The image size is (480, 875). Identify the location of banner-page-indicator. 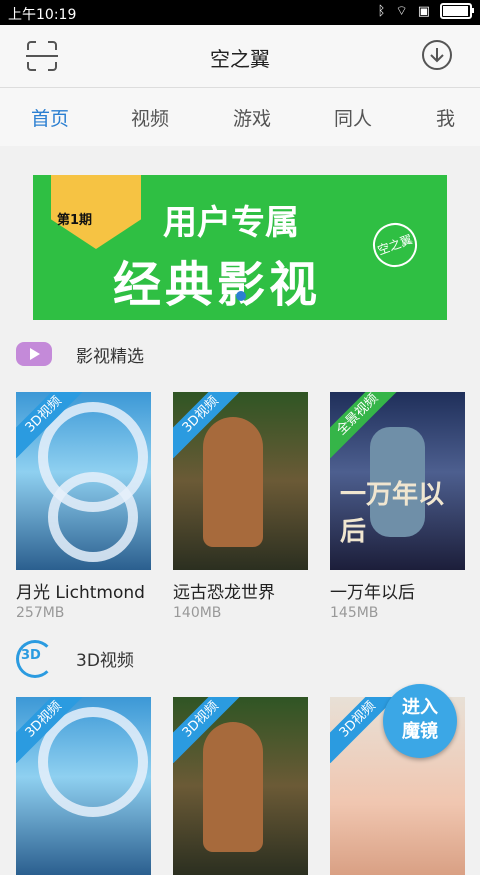
(241, 296).